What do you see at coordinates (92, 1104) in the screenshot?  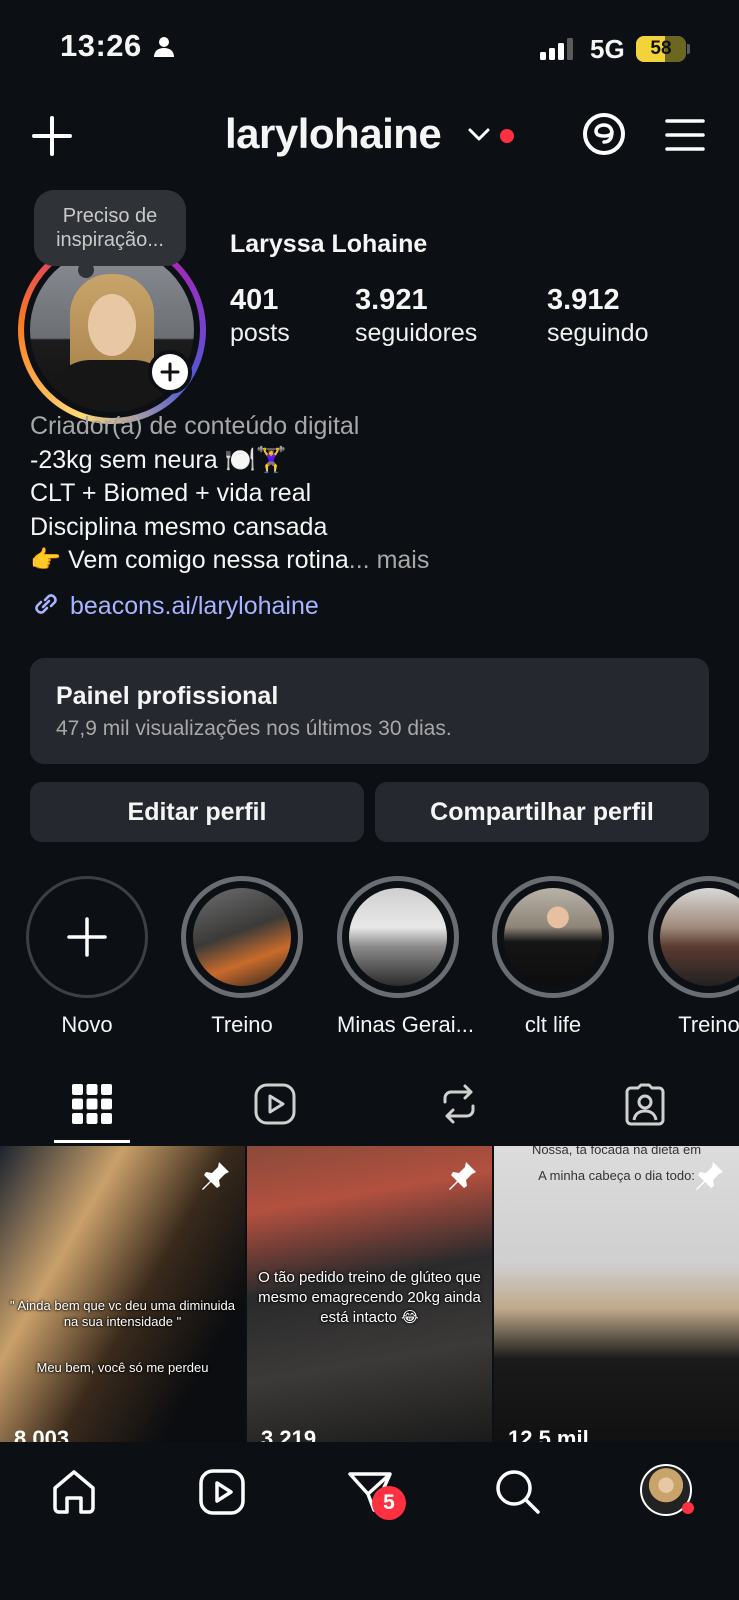 I see `grid-icon` at bounding box center [92, 1104].